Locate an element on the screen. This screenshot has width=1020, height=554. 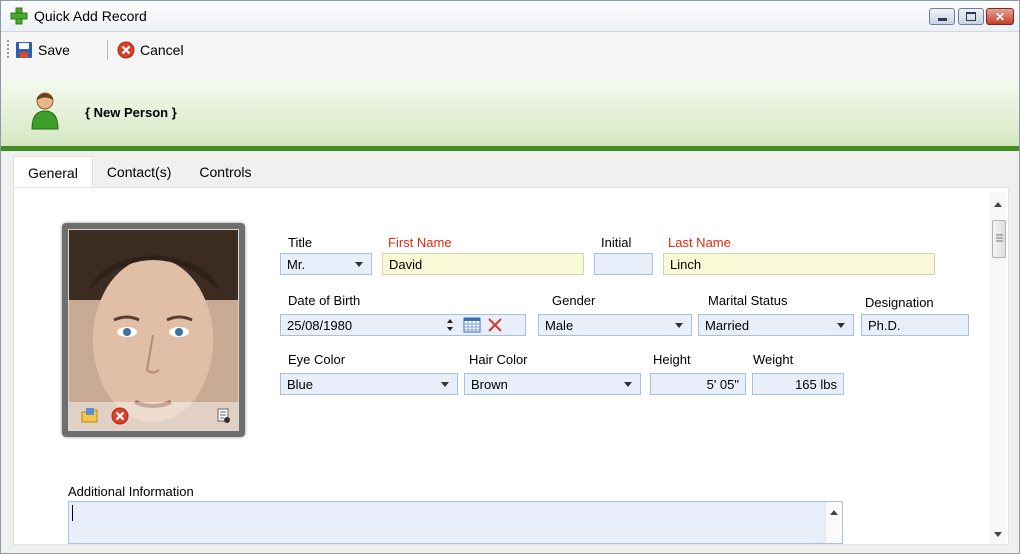
title-label: Title is located at coordinates (300, 242).